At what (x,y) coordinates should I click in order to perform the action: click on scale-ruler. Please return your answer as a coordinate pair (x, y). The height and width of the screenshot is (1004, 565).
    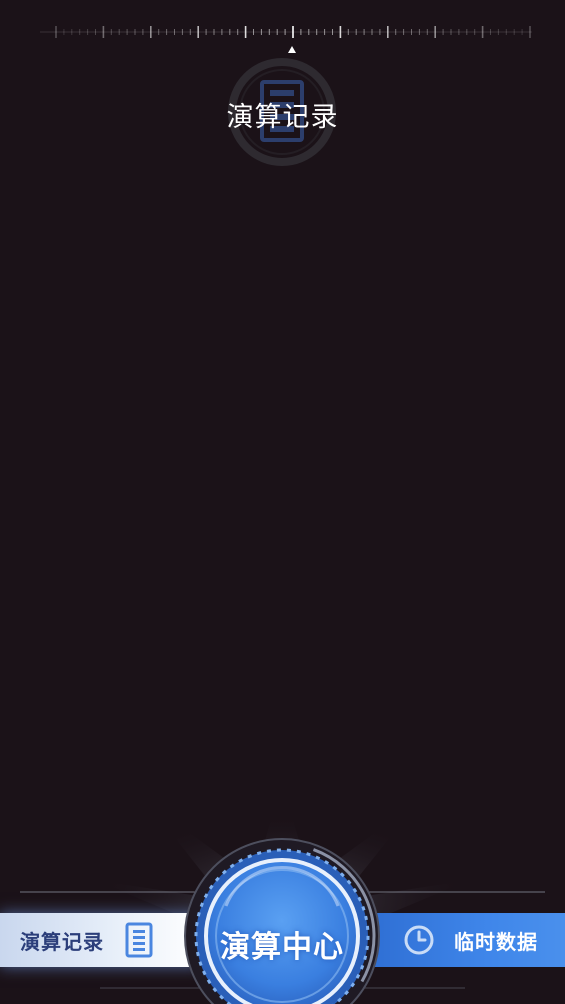
    Looking at the image, I should click on (282, 30).